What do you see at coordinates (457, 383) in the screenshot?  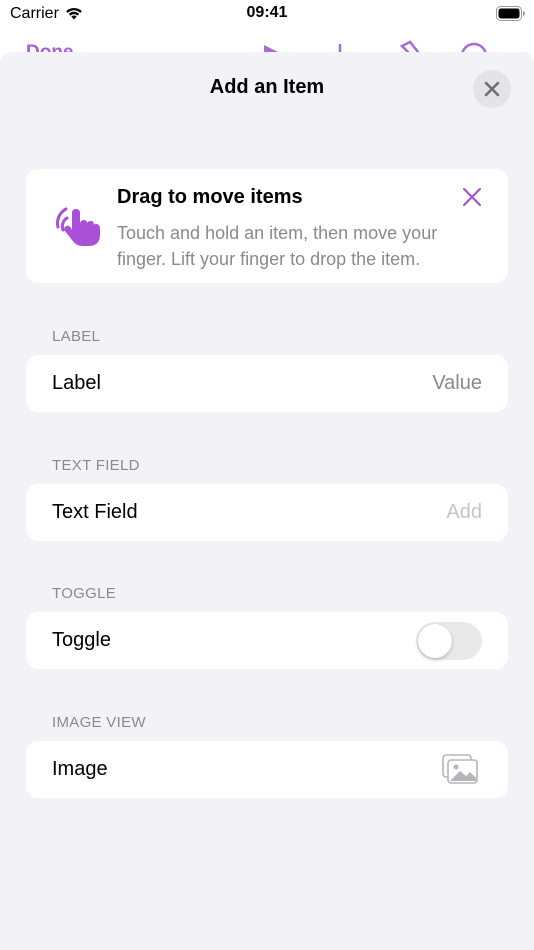 I see `label-row-value: Value` at bounding box center [457, 383].